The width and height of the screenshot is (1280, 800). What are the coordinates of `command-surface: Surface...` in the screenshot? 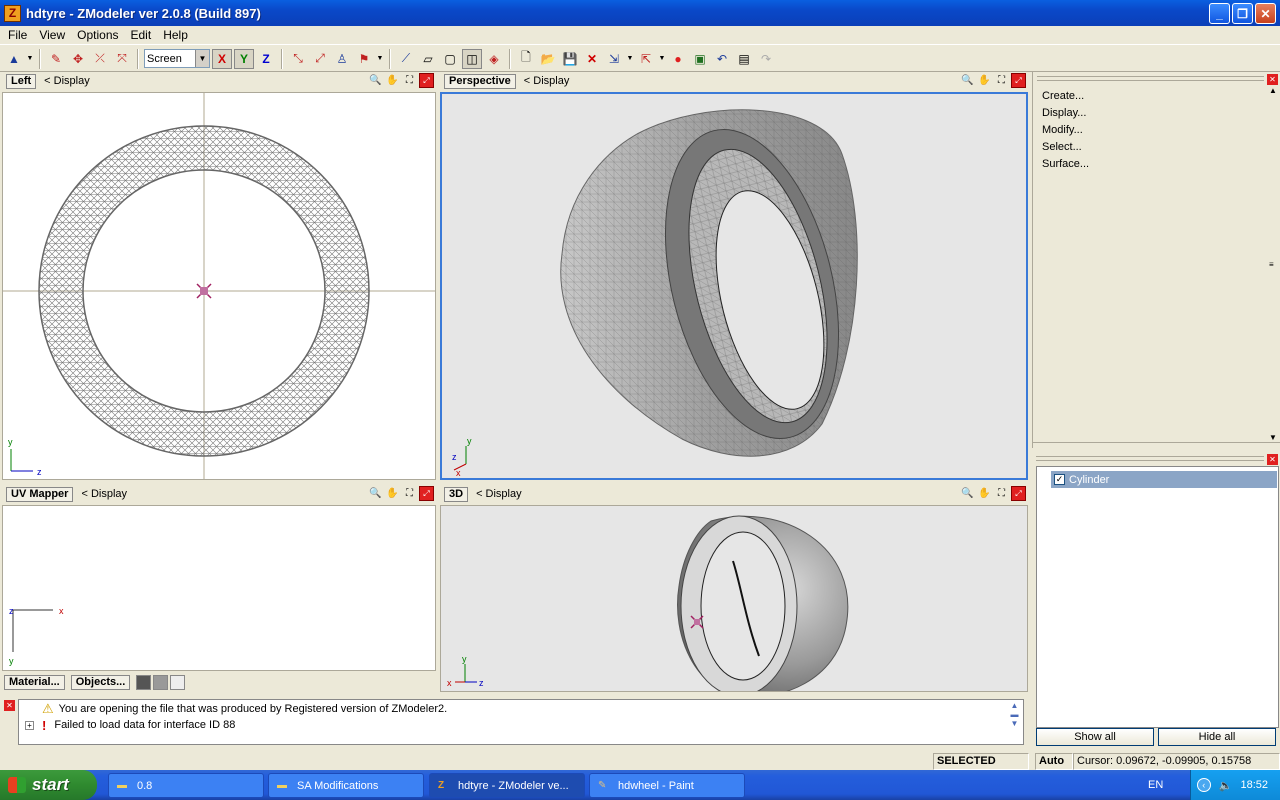 It's located at (1065, 164).